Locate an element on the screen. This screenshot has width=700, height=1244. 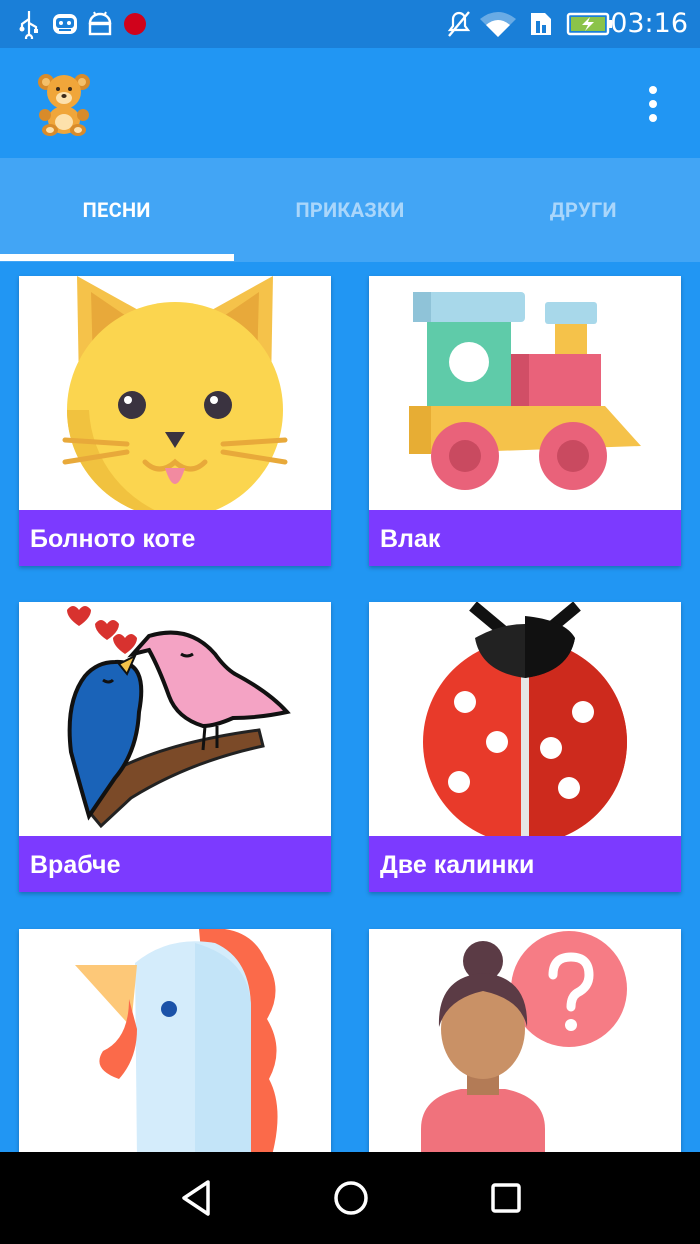
card-title: Врабче is located at coordinates (175, 864).